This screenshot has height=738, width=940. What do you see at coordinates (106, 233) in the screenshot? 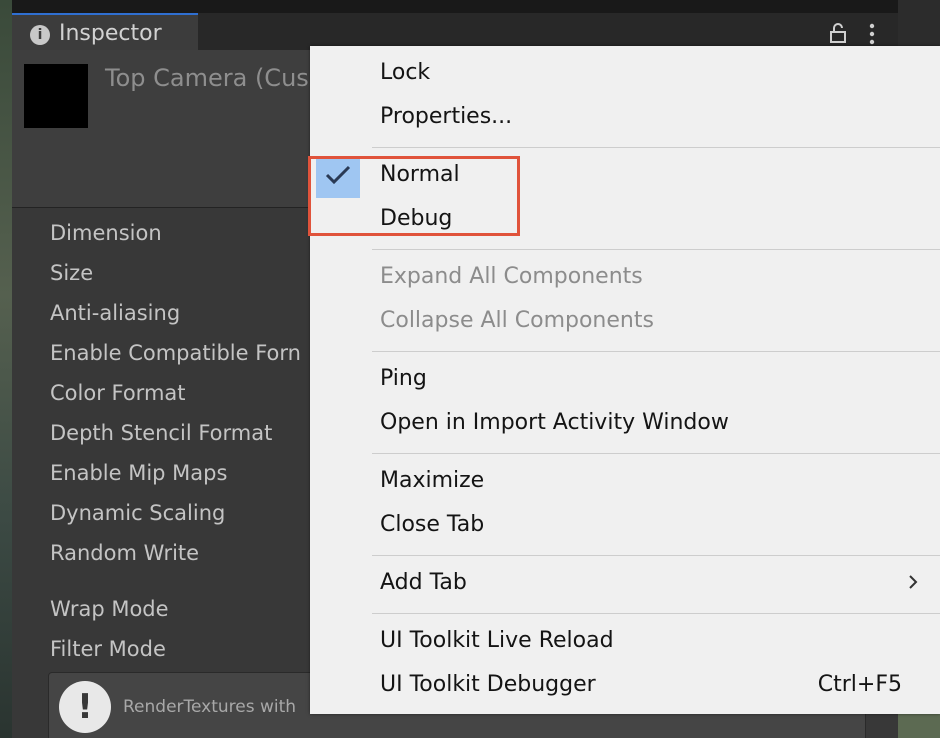
I see `property-dimension: Dimension` at bounding box center [106, 233].